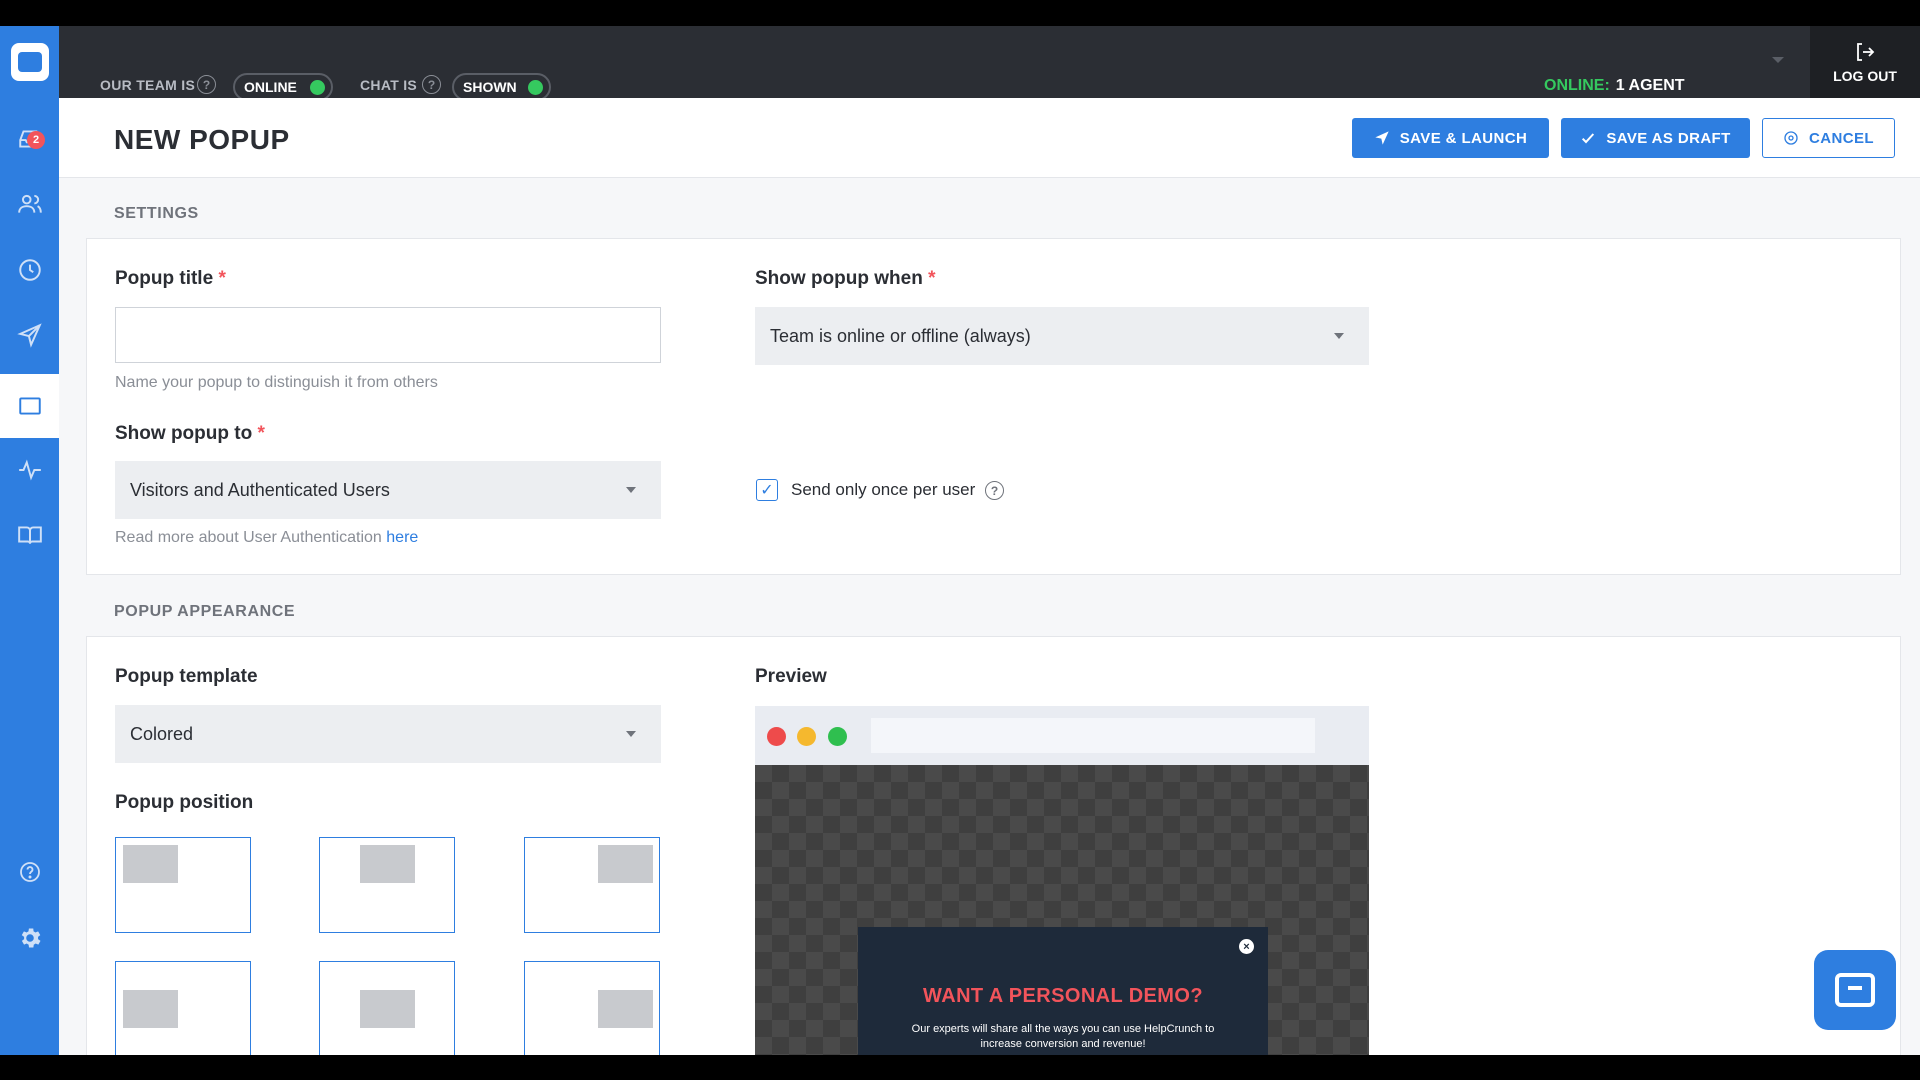  What do you see at coordinates (190, 433) in the screenshot?
I see `show-to-label: Show popup to *` at bounding box center [190, 433].